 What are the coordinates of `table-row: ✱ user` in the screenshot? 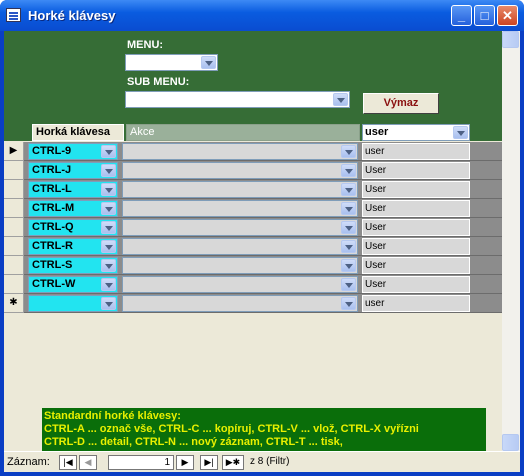 It's located at (253, 303).